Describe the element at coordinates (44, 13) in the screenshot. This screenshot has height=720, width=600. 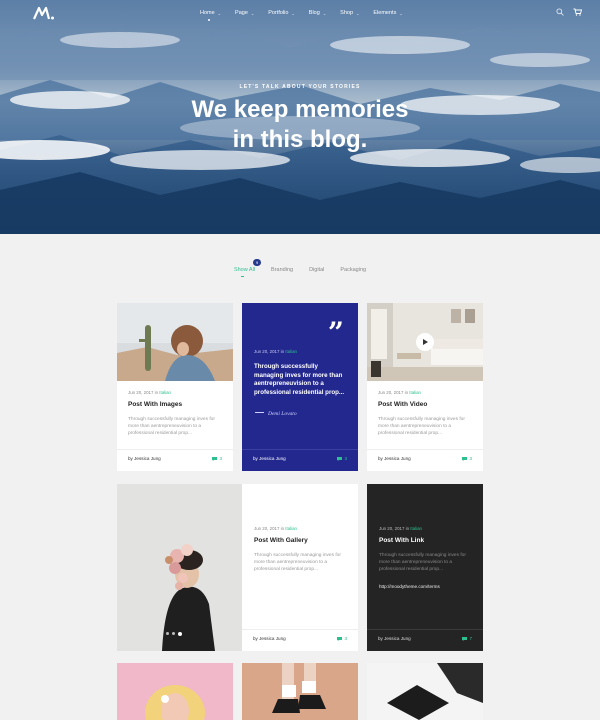
I see `brand-logo` at that location.